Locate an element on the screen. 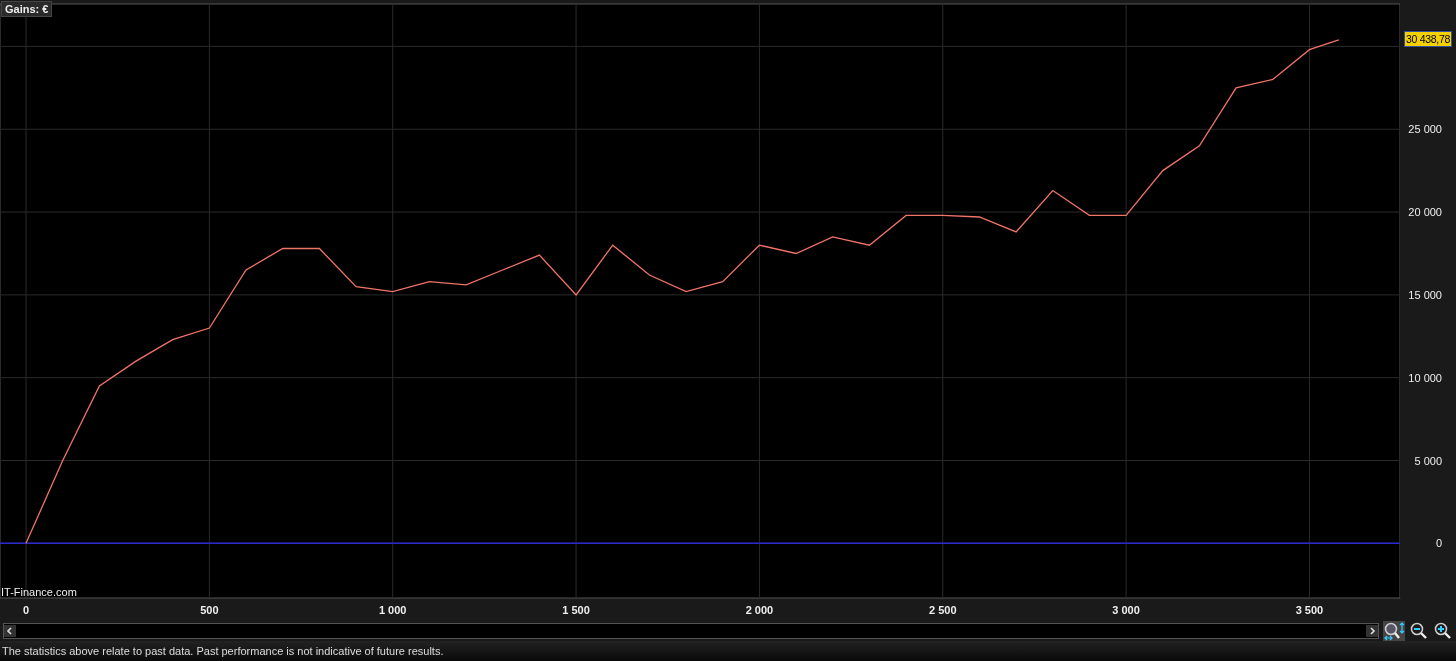 The width and height of the screenshot is (1456, 661). zoom-in-icon is located at coordinates (1443, 630).